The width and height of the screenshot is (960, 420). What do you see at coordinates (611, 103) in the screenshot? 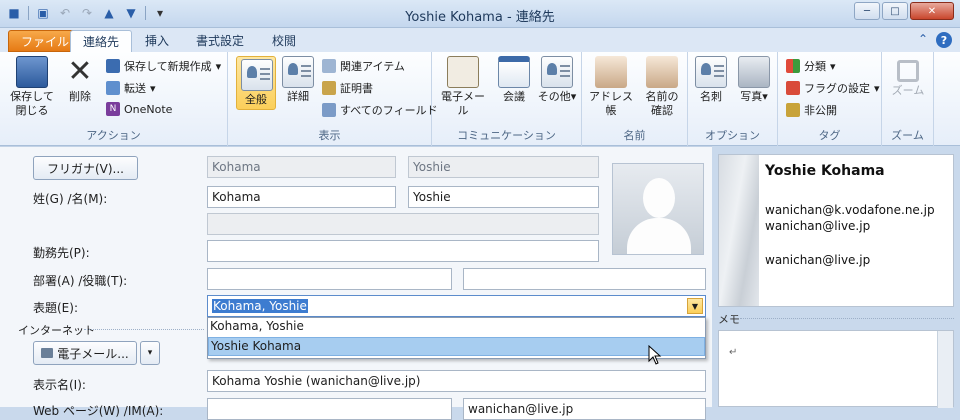
I see `address-book-label: アドレス帳` at bounding box center [611, 103].